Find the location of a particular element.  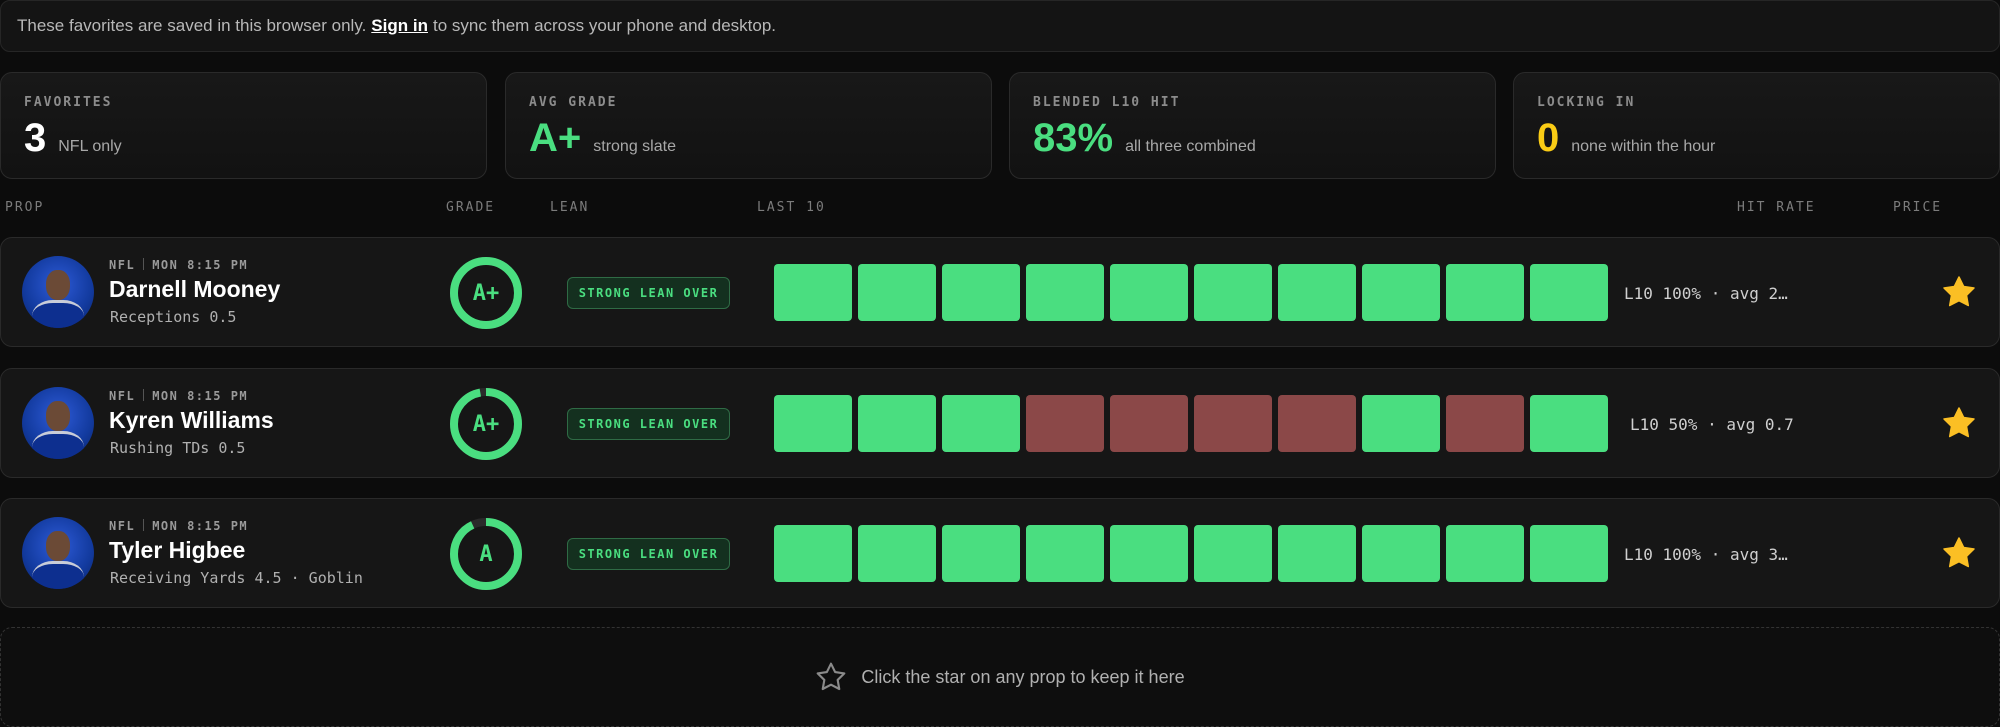

stat-label: FAVORITES is located at coordinates (68, 102).